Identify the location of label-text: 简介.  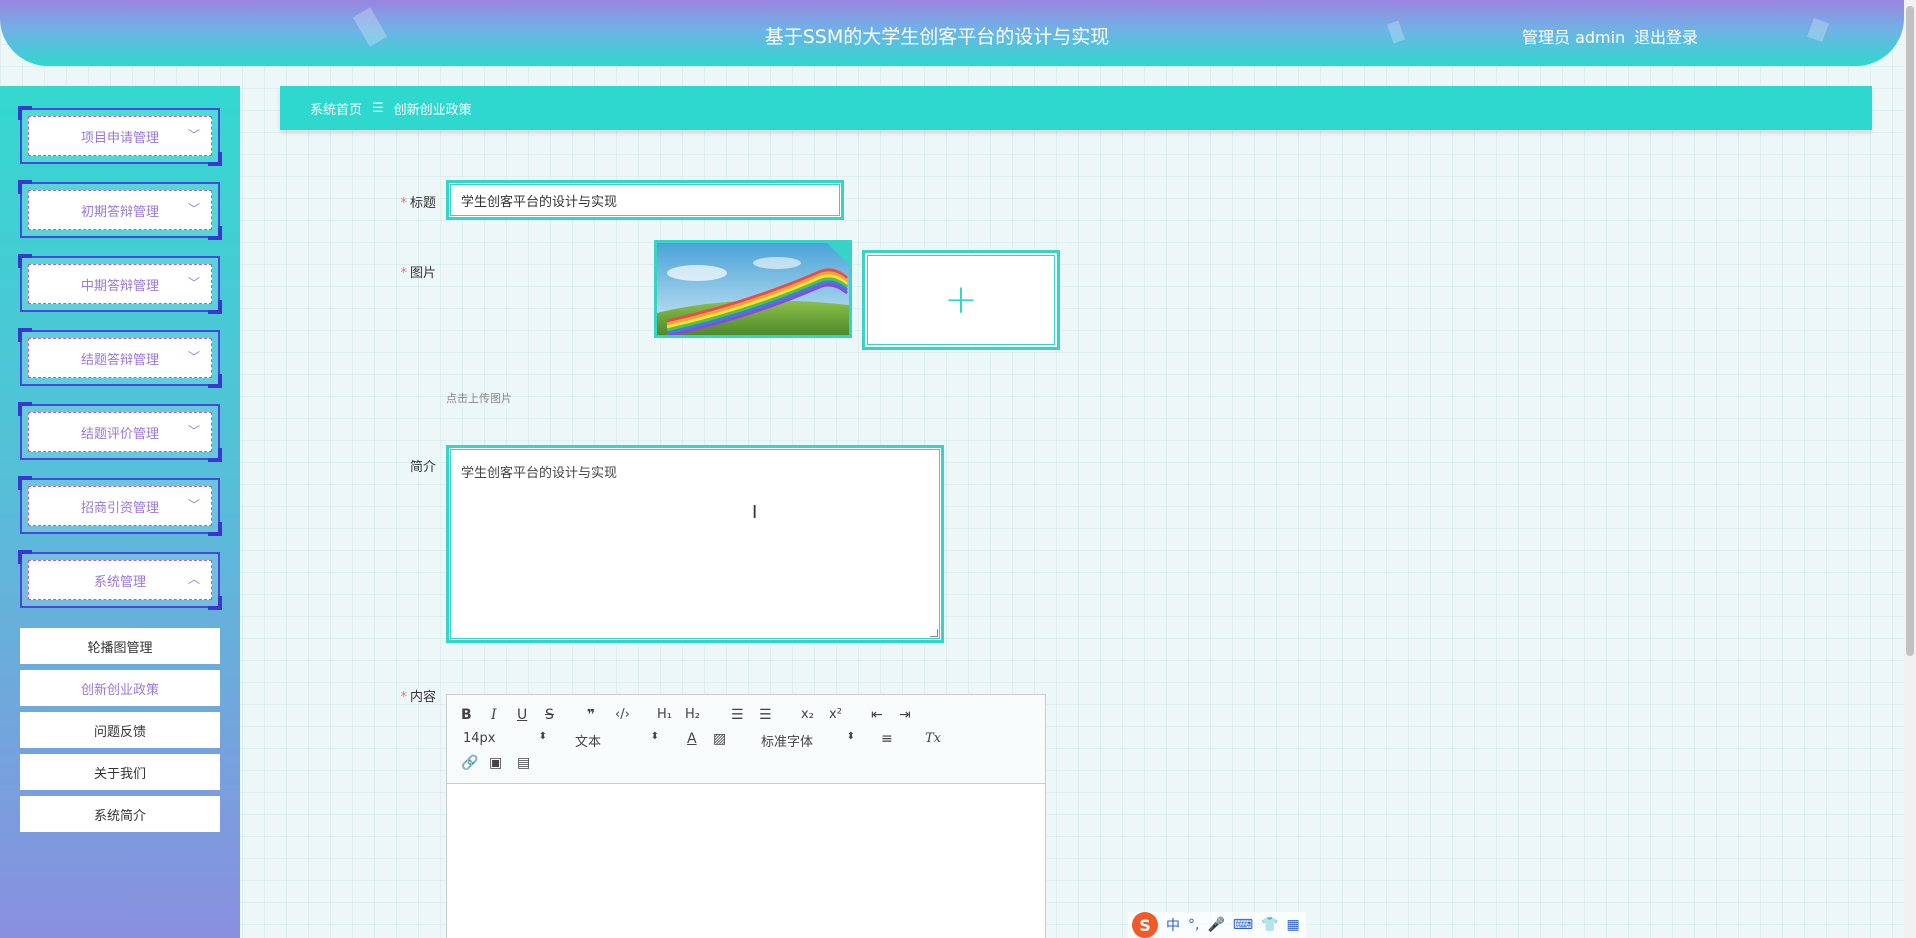
(422, 467).